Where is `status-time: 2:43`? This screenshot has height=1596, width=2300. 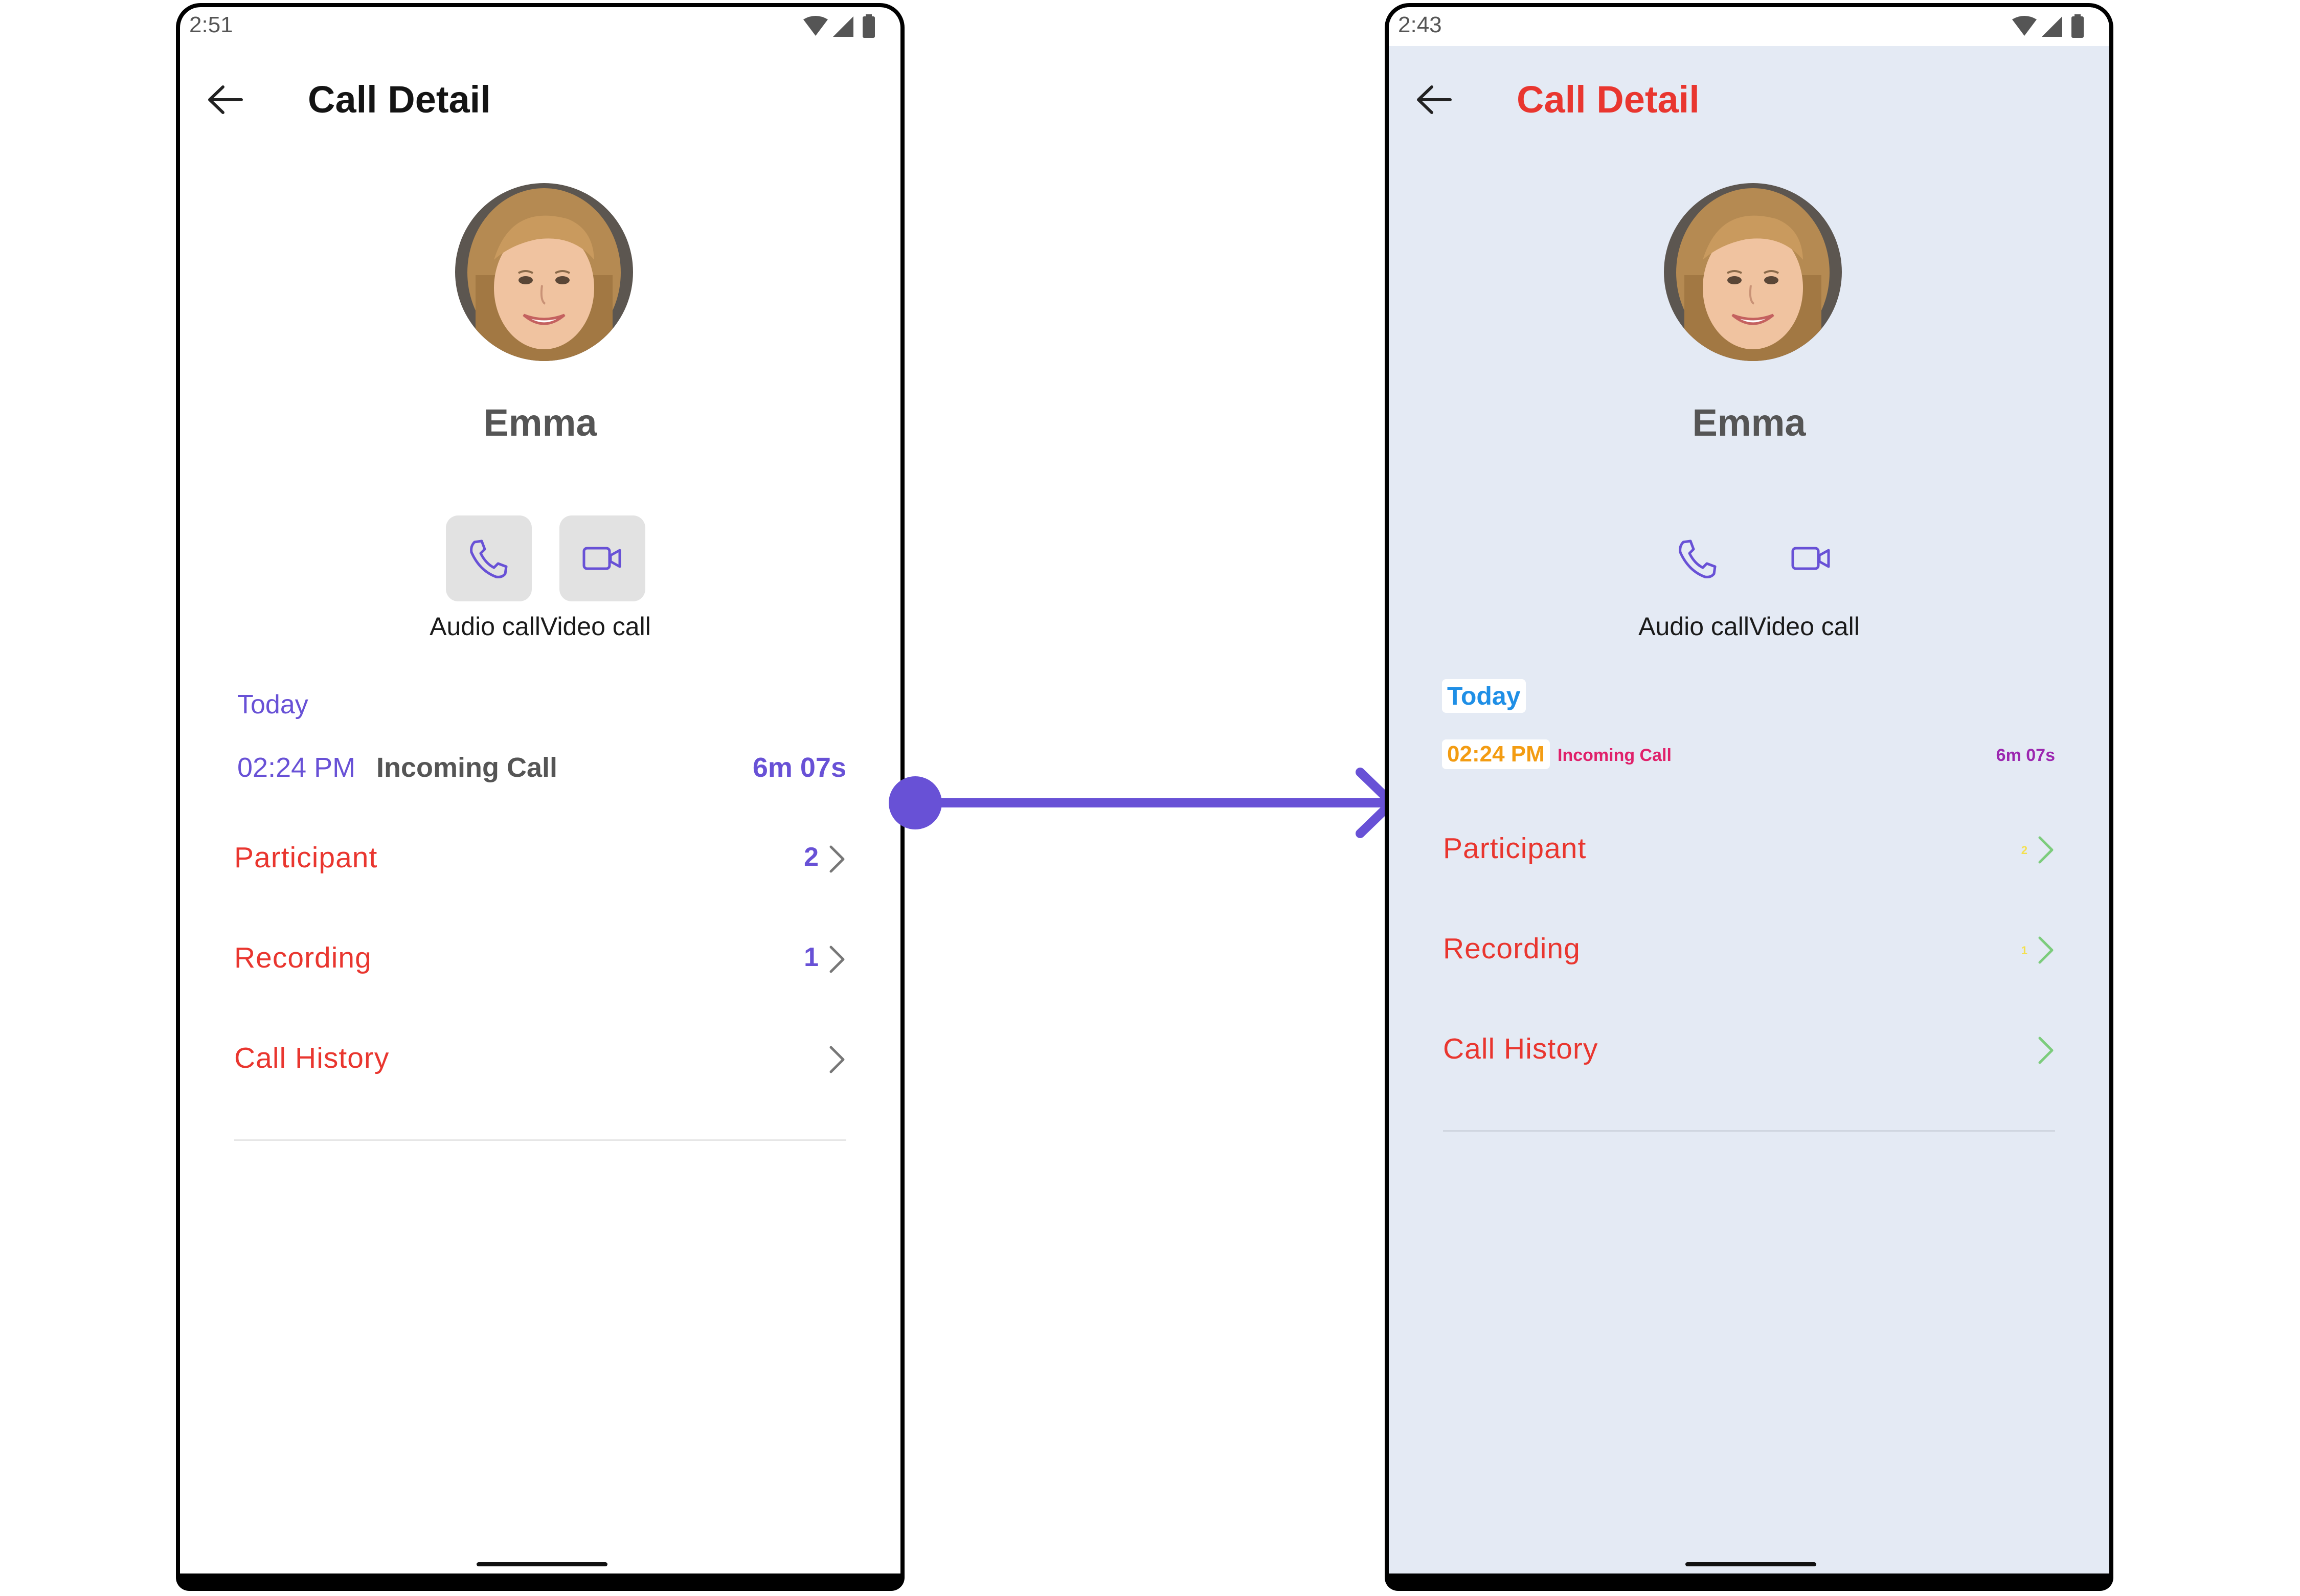 status-time: 2:43 is located at coordinates (1420, 25).